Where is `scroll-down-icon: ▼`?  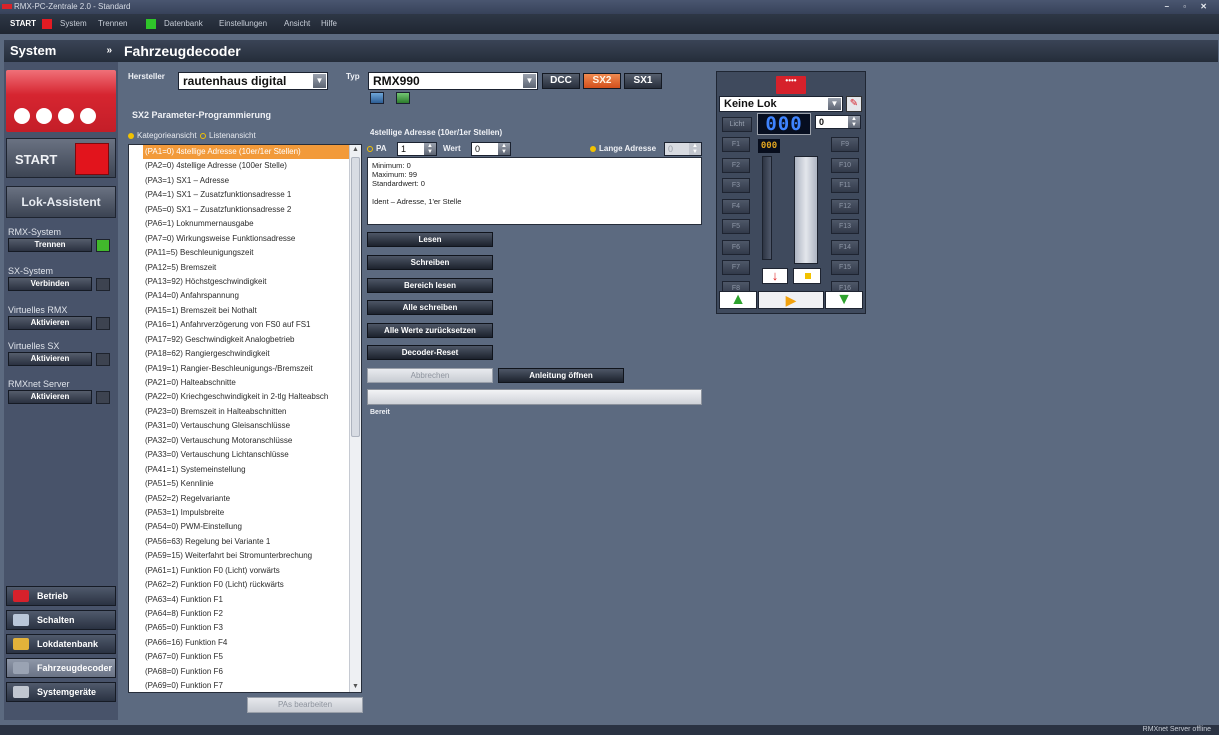 scroll-down-icon: ▼ is located at coordinates (355, 687).